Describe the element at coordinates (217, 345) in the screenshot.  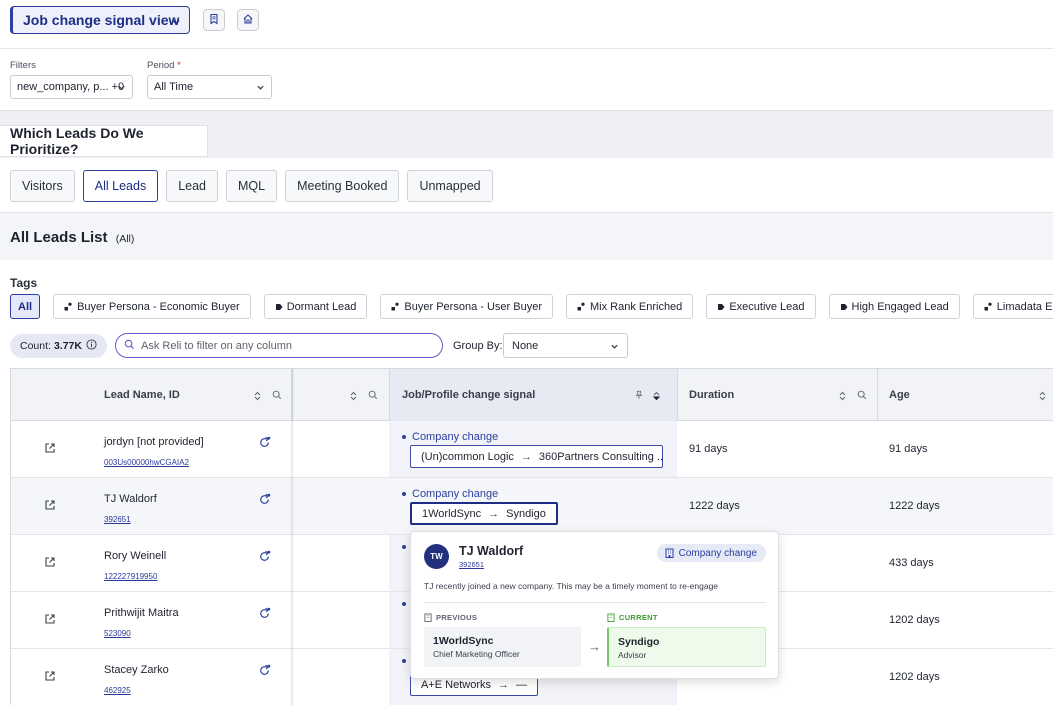
I see `search-placeholder: Ask Reli to filter on any column` at that location.